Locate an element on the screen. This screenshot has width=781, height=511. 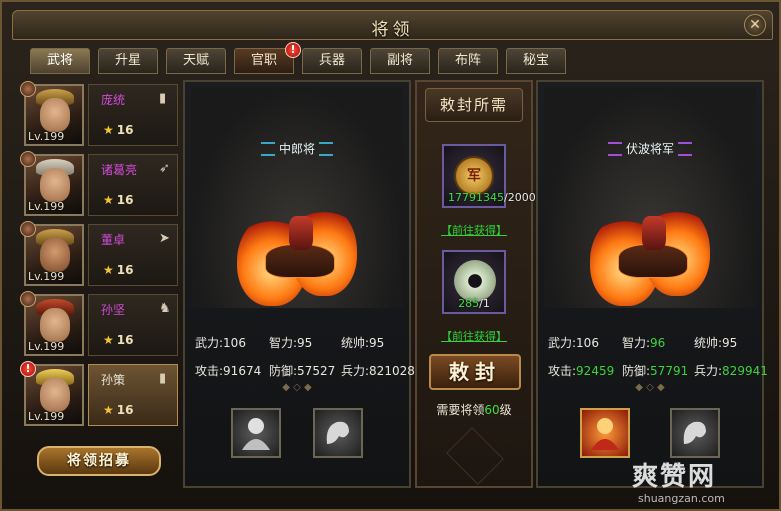
mount-display: 伏波将军 is located at coordinates (650, 198).